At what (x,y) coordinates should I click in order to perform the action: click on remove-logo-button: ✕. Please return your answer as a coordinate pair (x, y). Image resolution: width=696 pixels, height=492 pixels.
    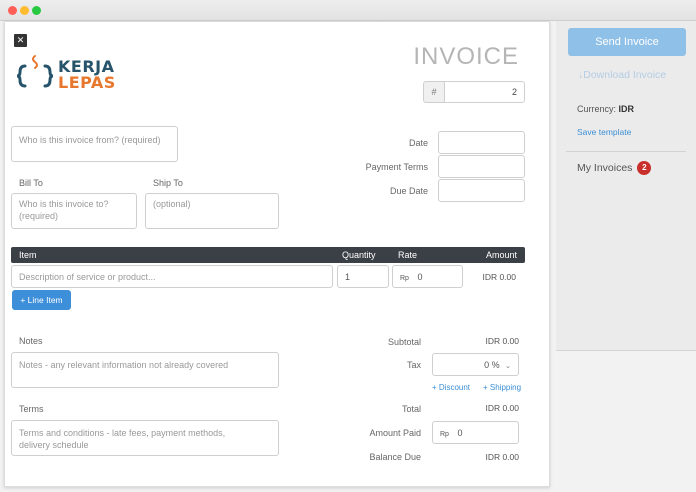
    Looking at the image, I should click on (20, 40).